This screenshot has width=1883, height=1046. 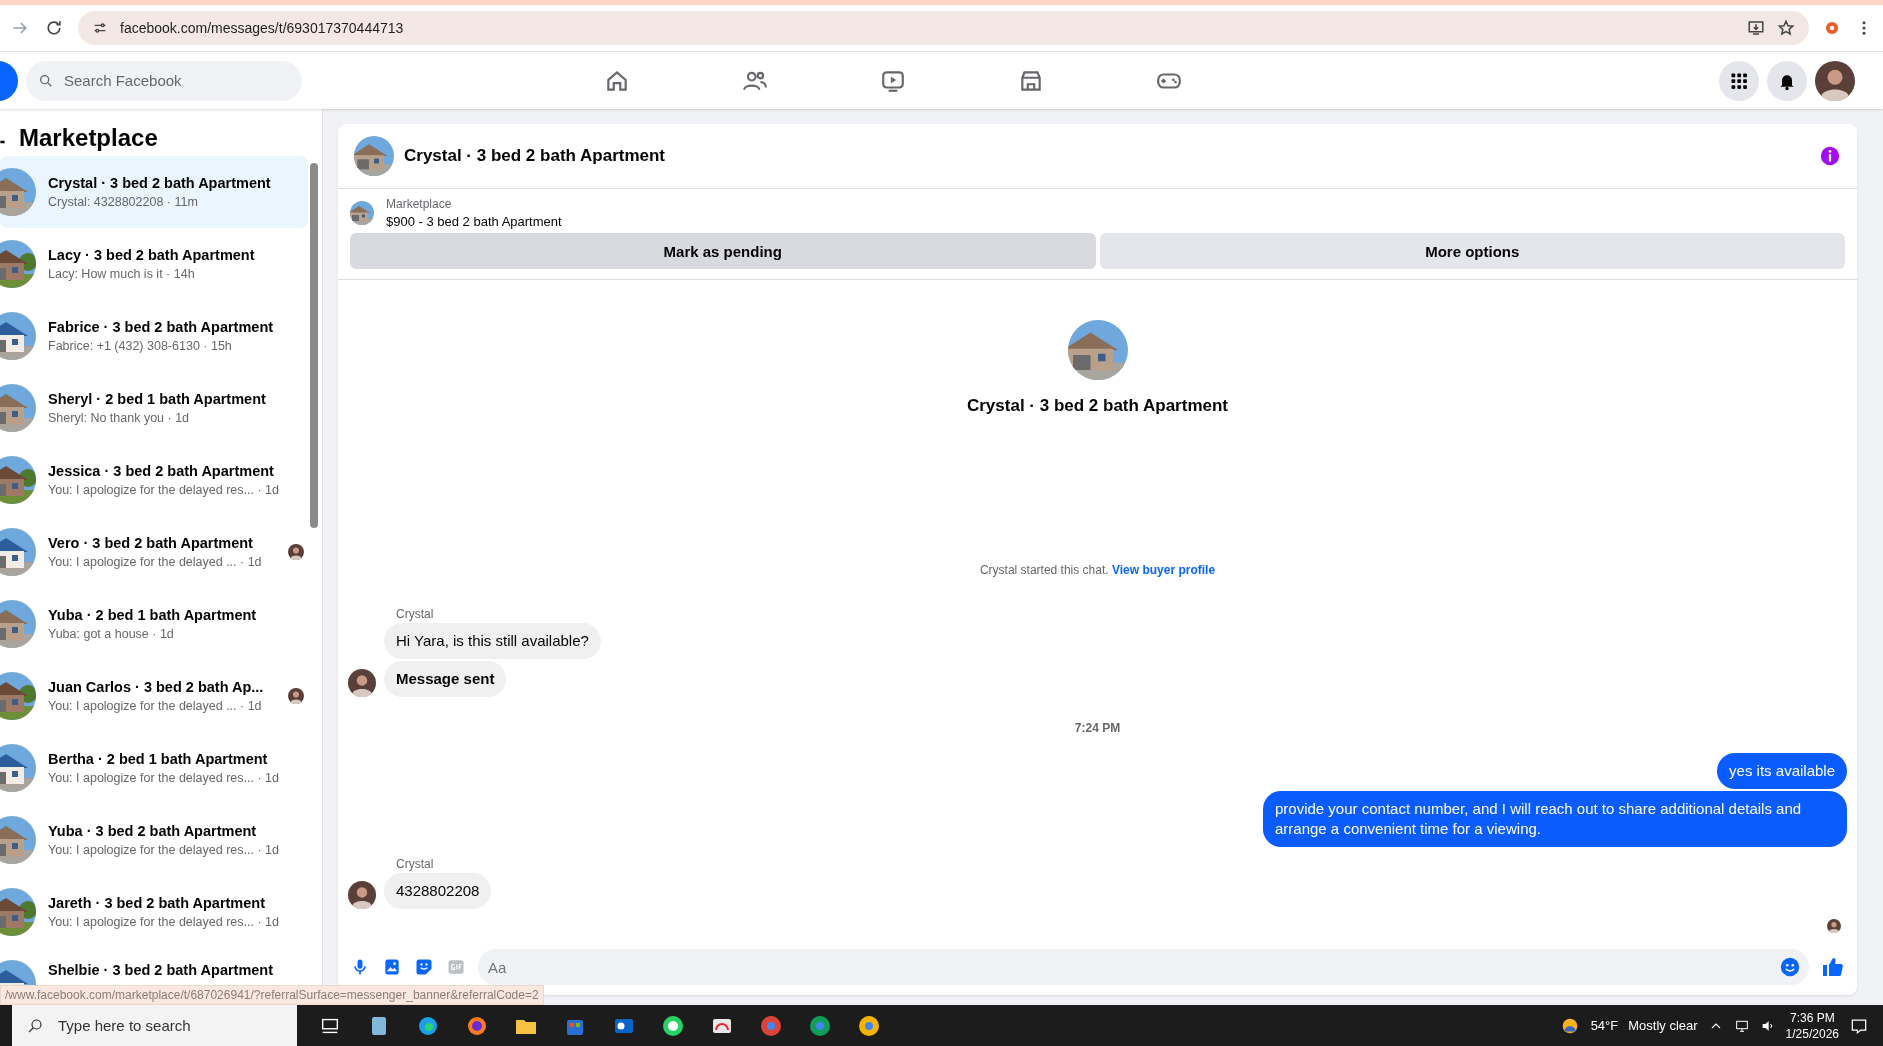 What do you see at coordinates (161, 471) in the screenshot?
I see `conversation-title: Jessica · 3 bed 2 bath Apartment` at bounding box center [161, 471].